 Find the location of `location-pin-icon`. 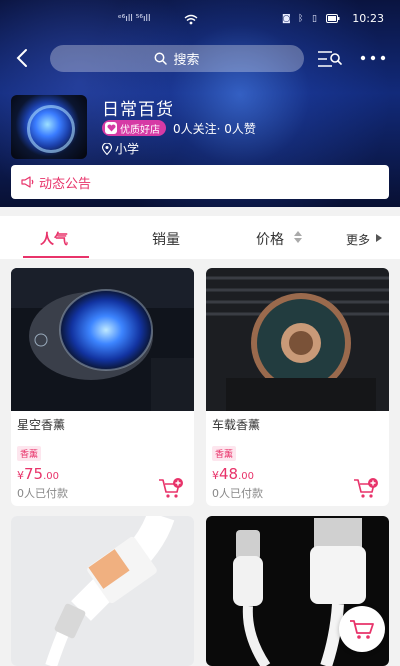

location-pin-icon is located at coordinates (107, 148).